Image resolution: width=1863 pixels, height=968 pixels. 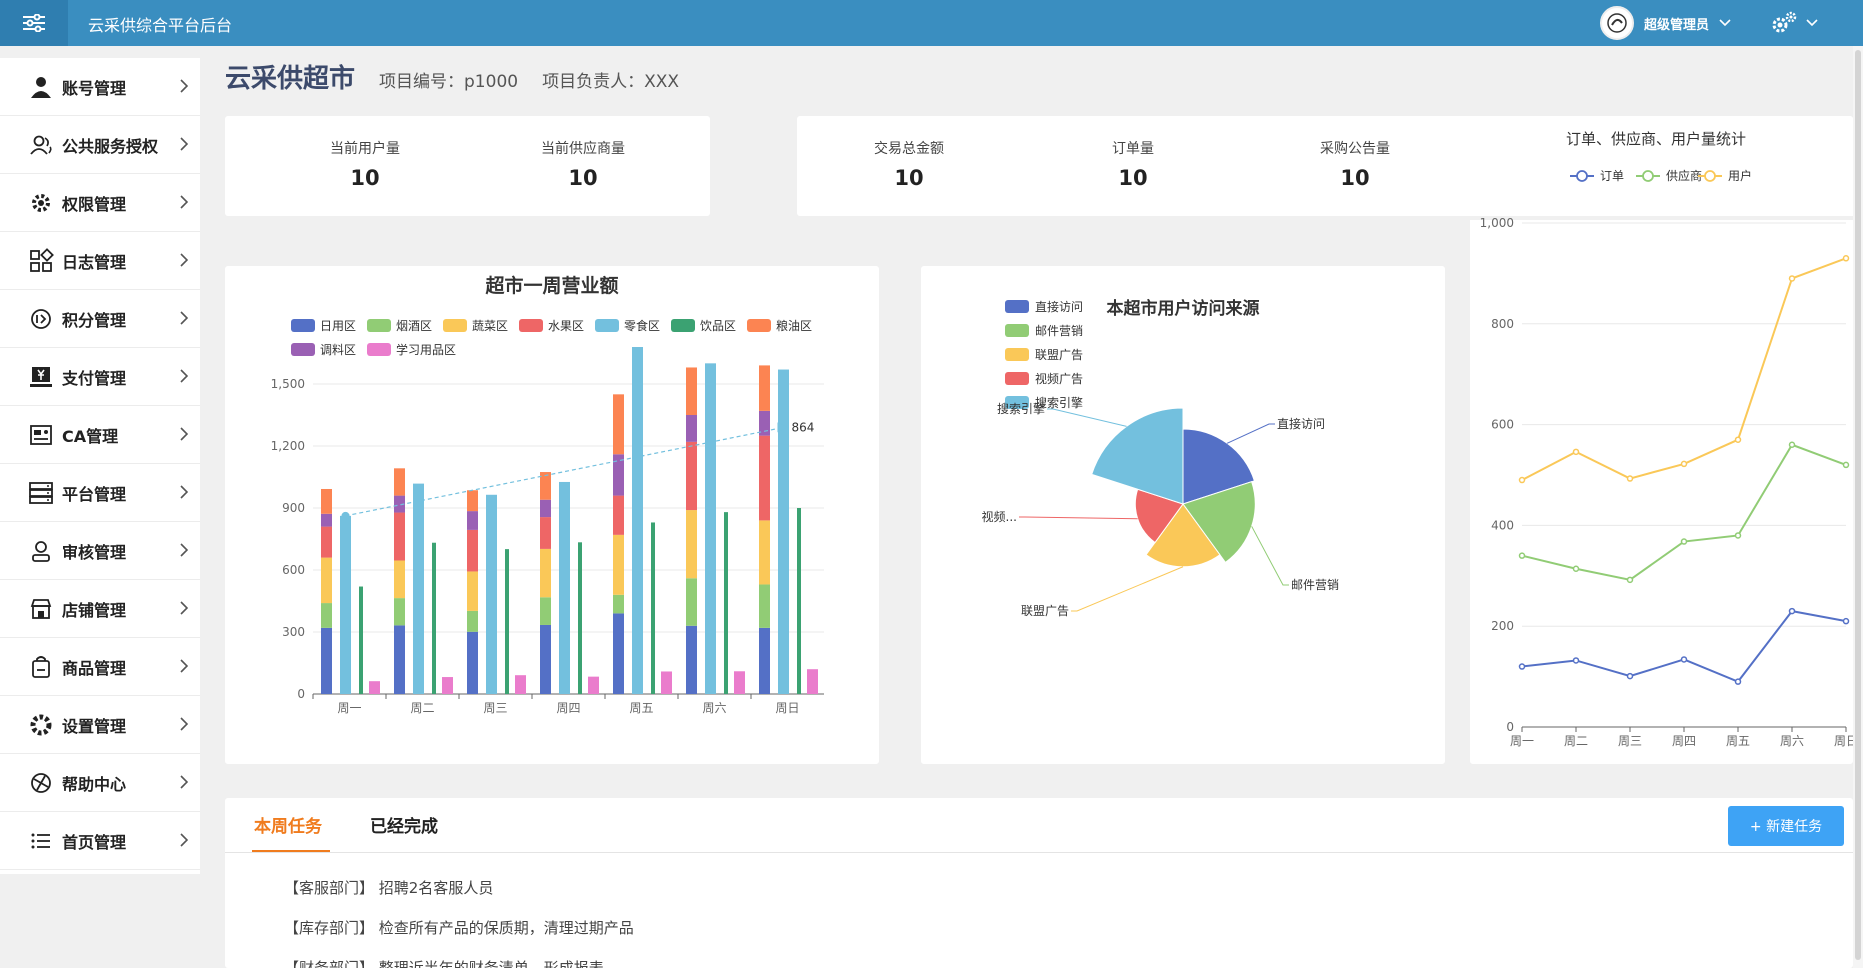 I want to click on legend-label: 视频广告, so click(x=1059, y=378).